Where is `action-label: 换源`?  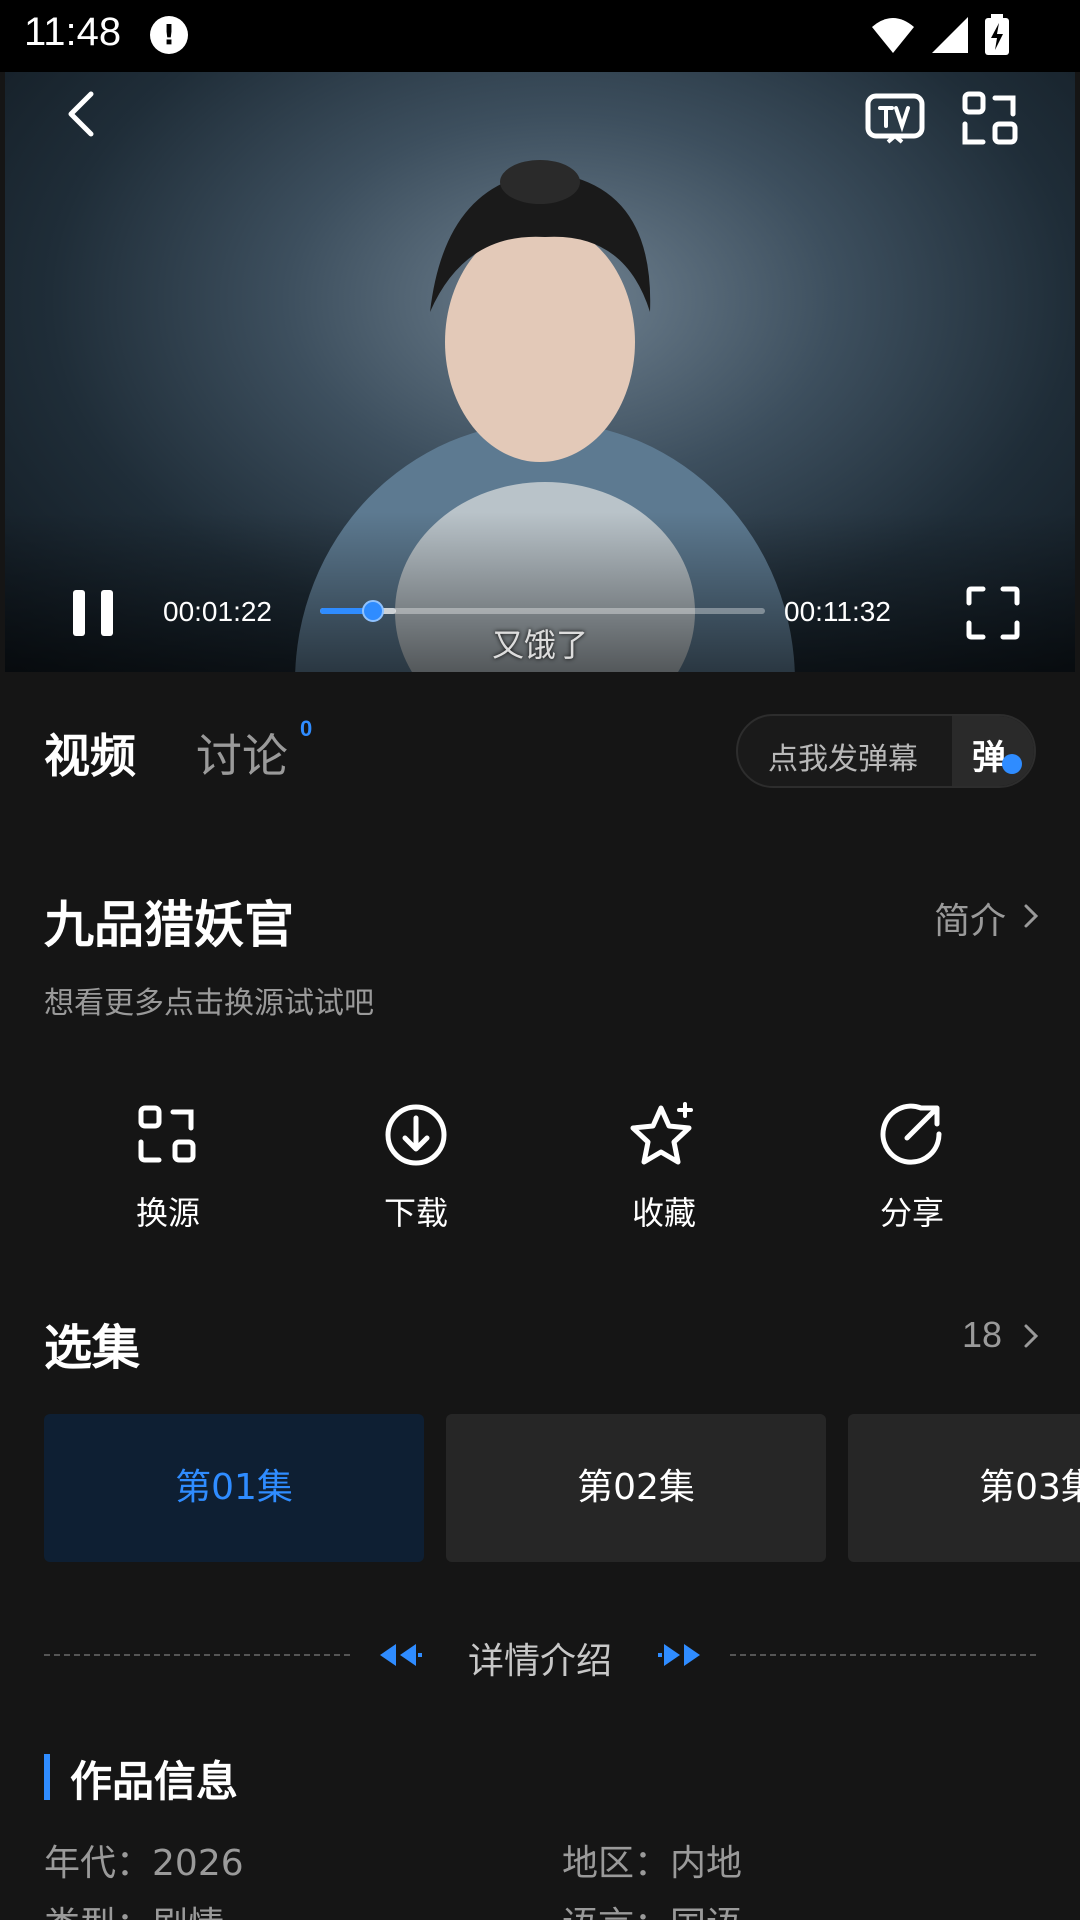
action-label: 换源 is located at coordinates (167, 1213).